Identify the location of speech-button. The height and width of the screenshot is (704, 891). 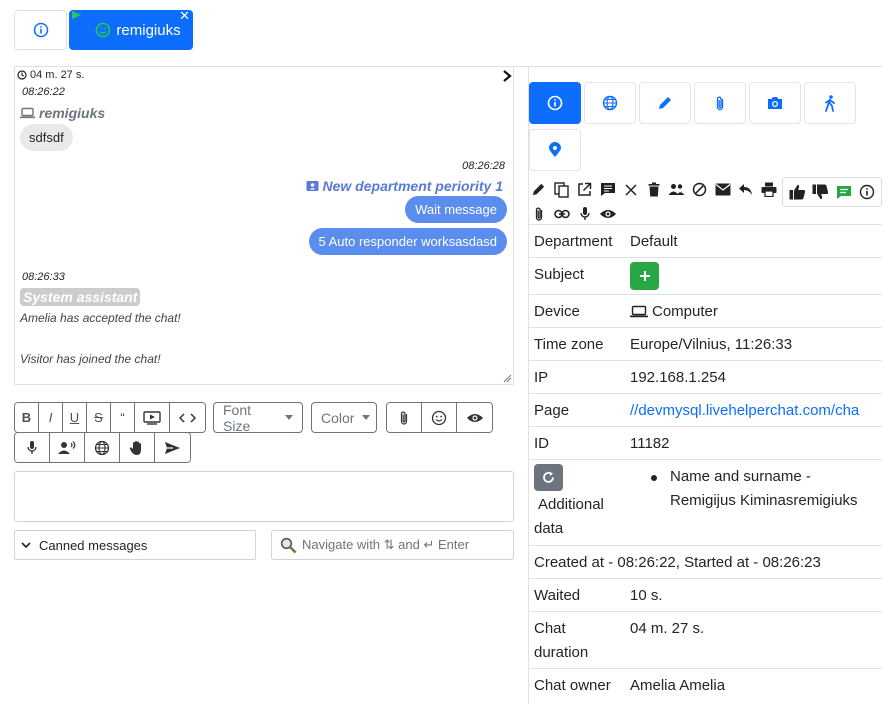
(67, 447).